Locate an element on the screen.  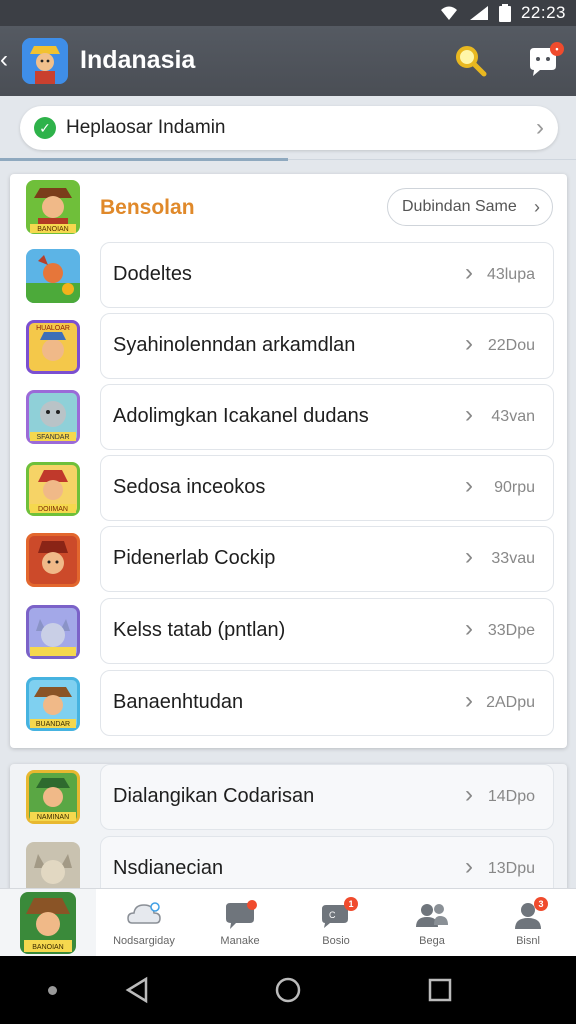
section-header: BANOIAN Bensolan Dubindan Same › is located at coordinates (288, 206).